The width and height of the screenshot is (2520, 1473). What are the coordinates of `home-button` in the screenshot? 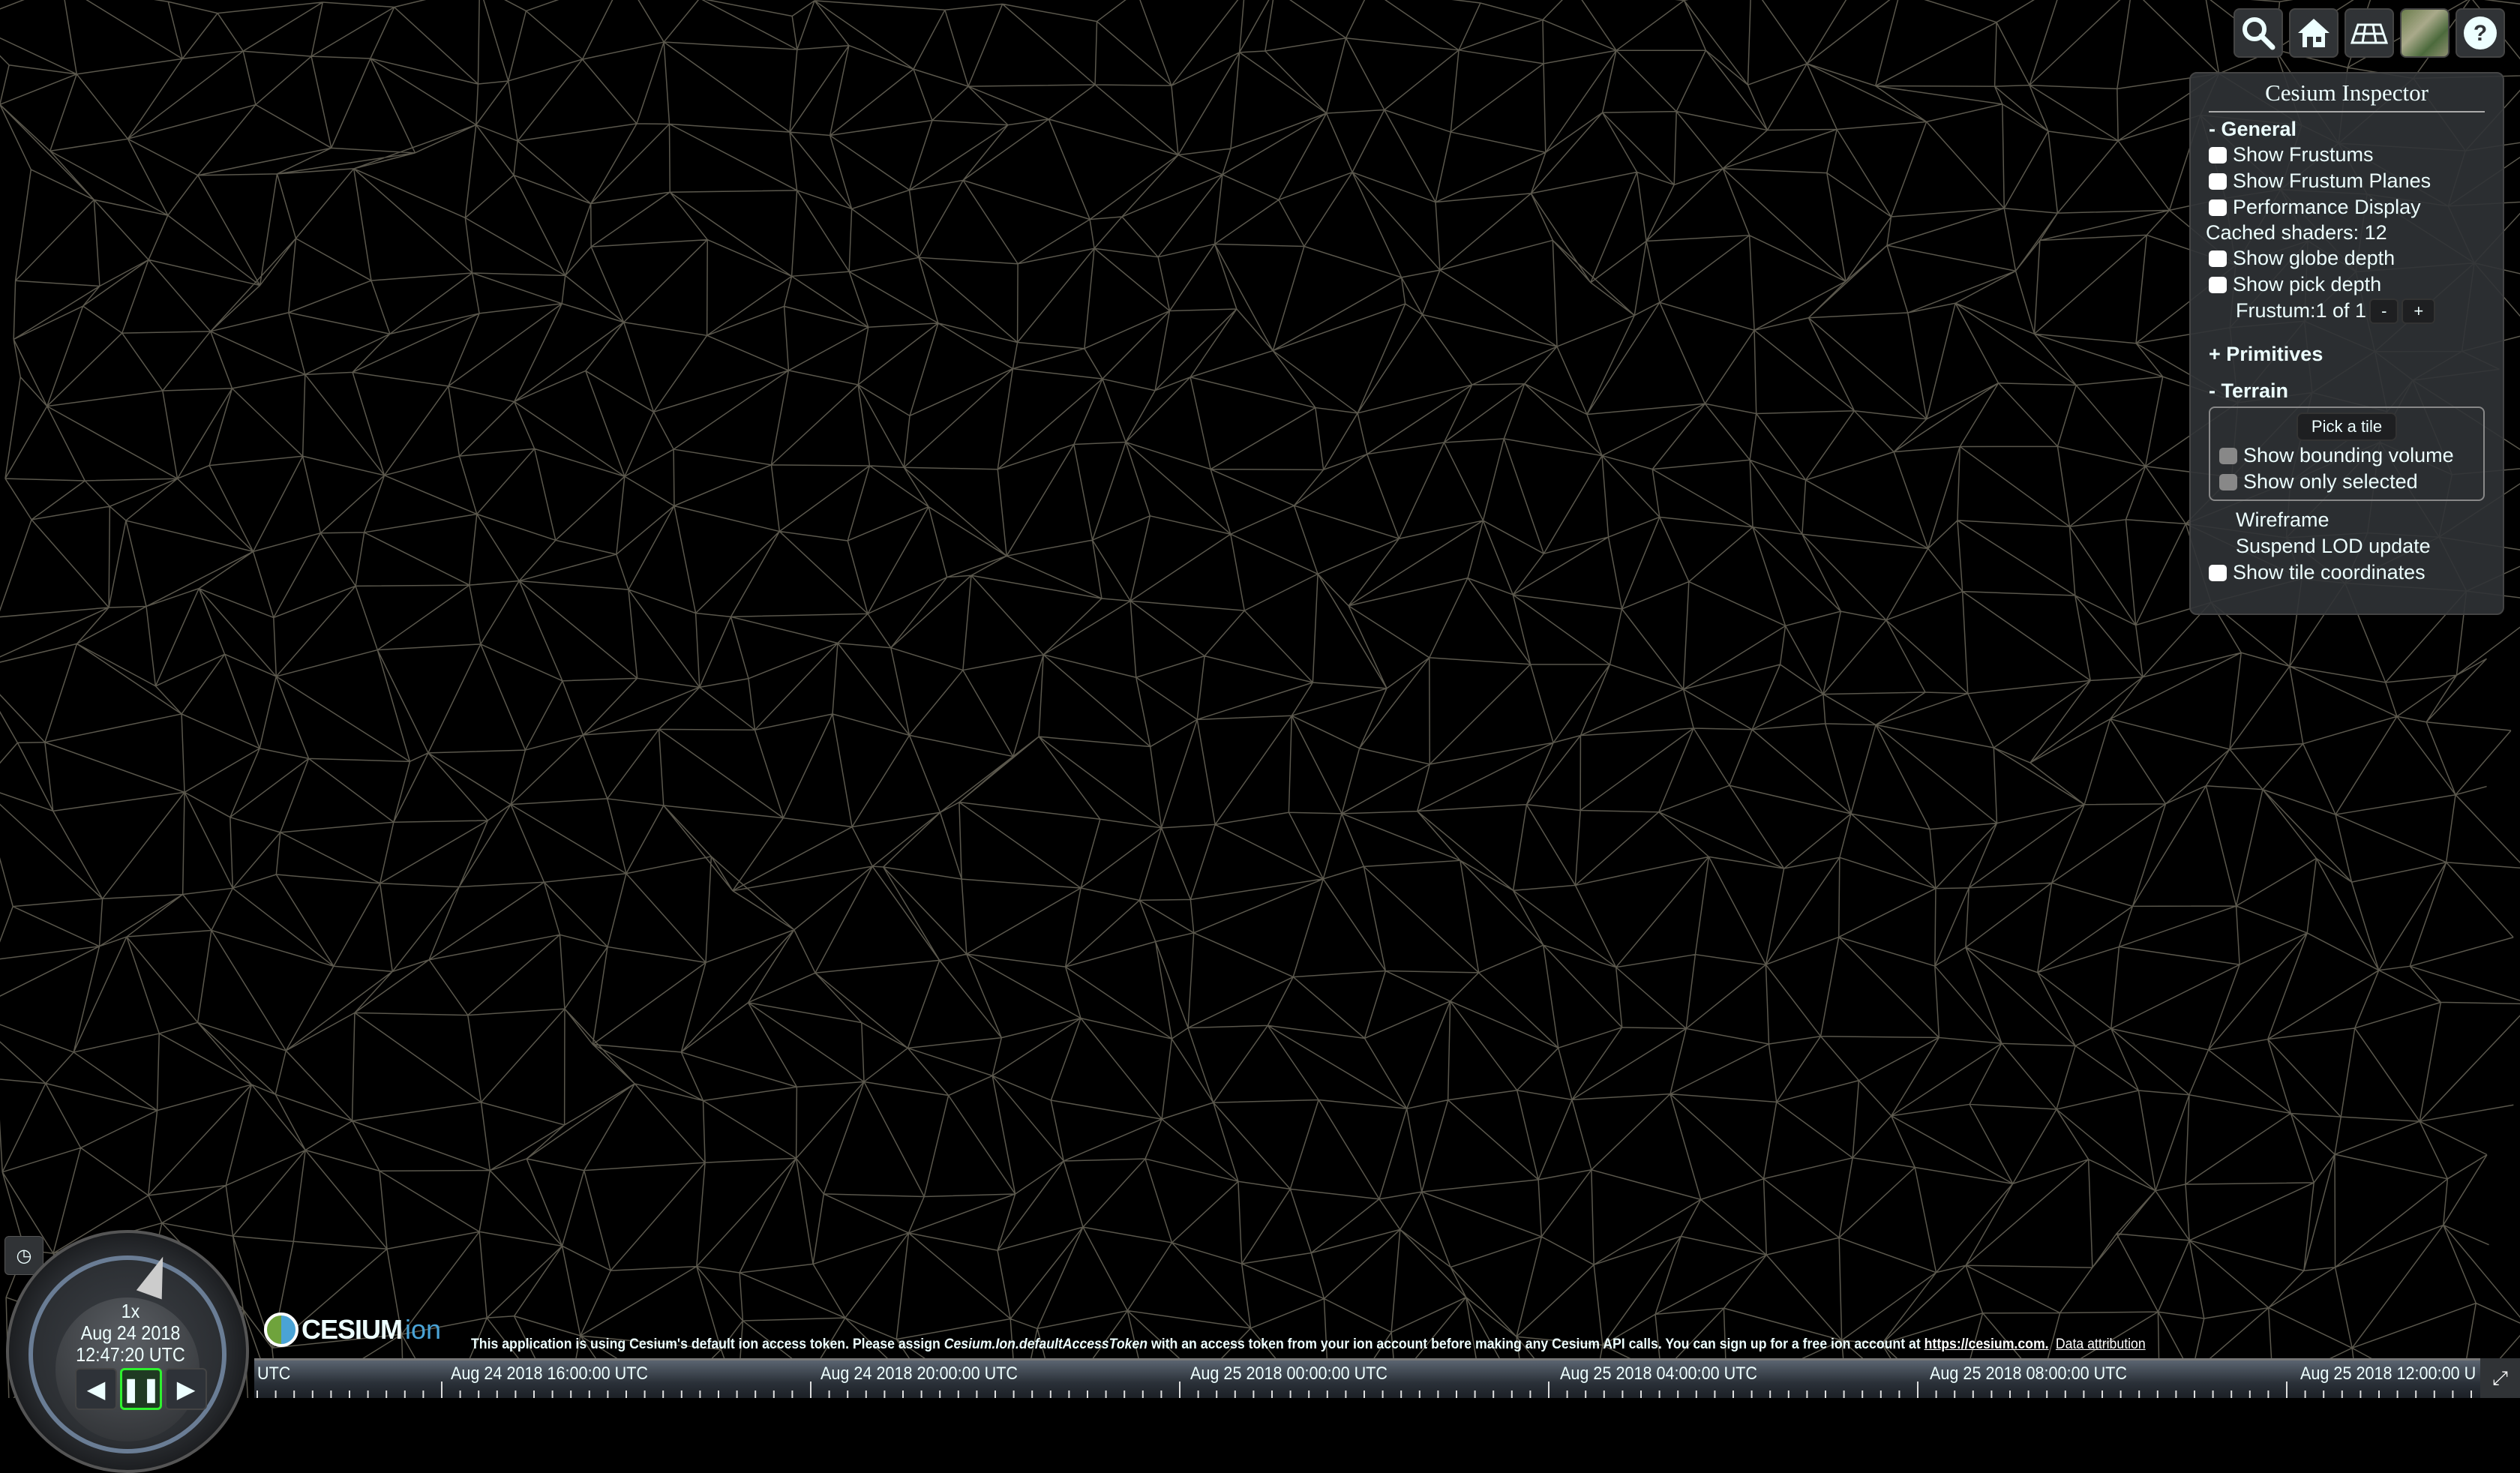 It's located at (2313, 33).